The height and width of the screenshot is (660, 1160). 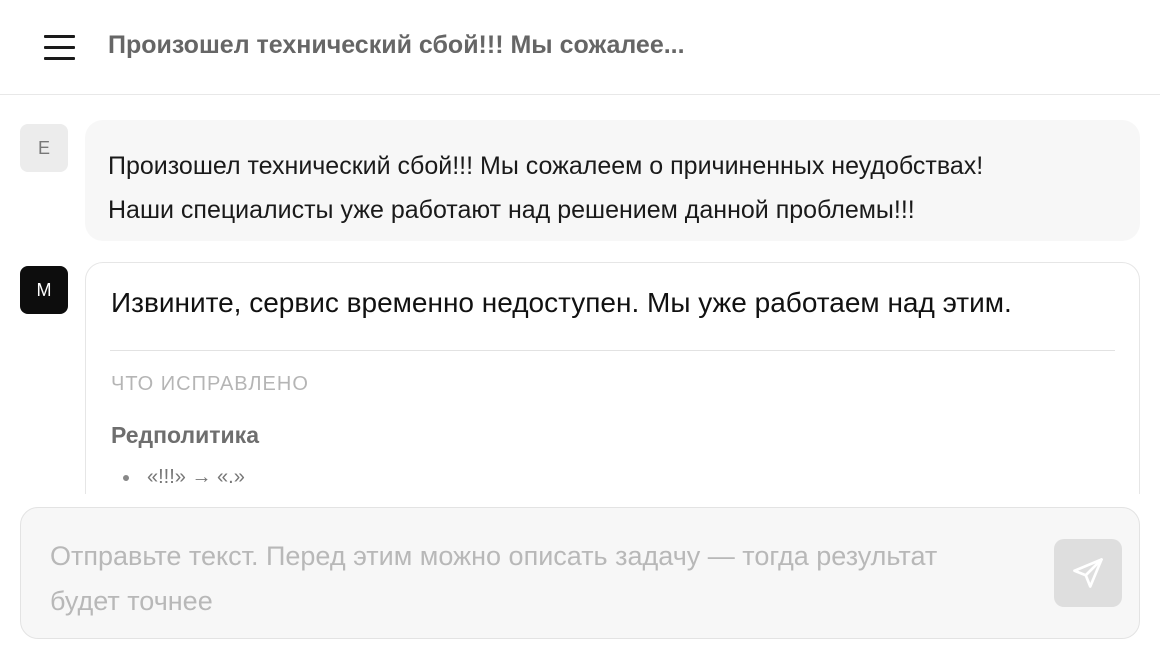 I want to click on divider, so click(x=612, y=350).